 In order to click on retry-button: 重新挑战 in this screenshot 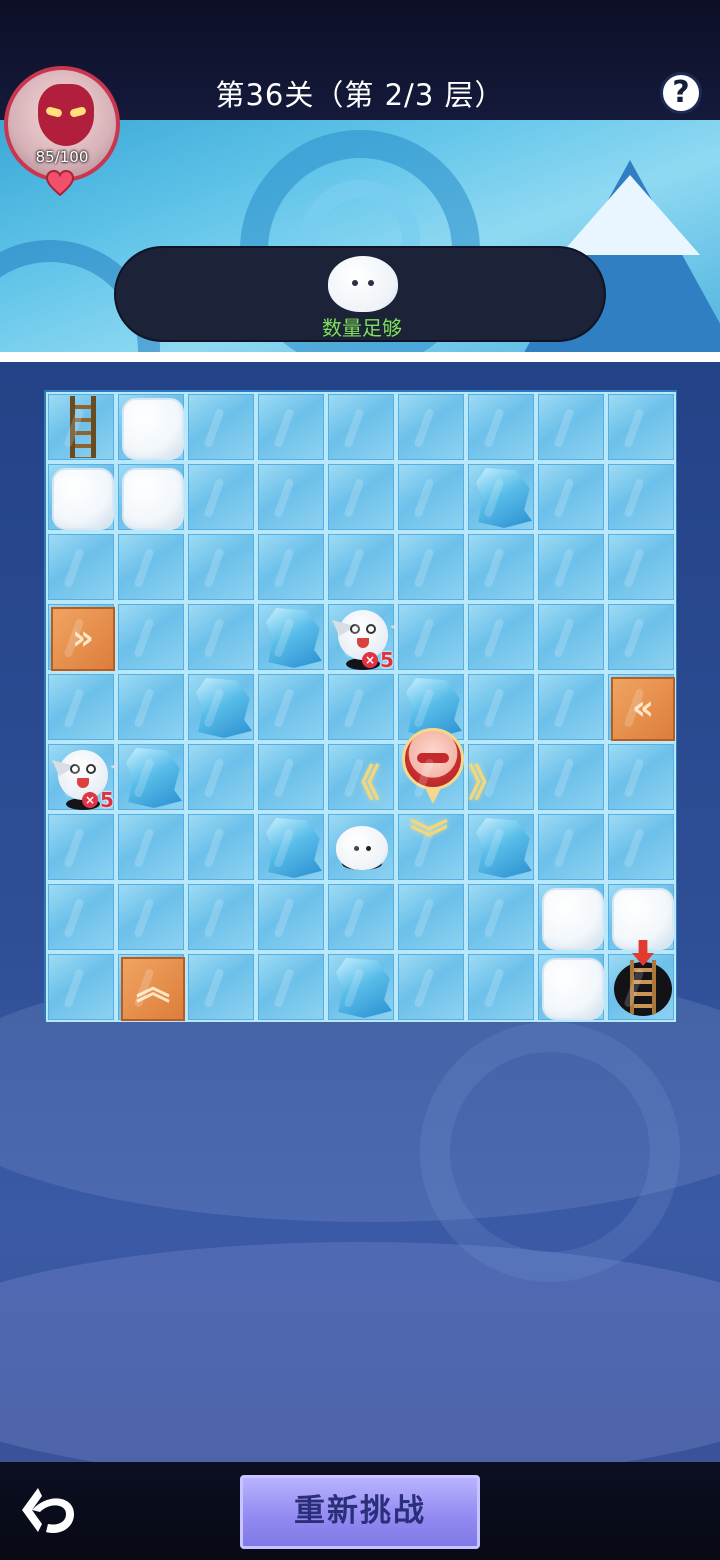, I will do `click(360, 1512)`.